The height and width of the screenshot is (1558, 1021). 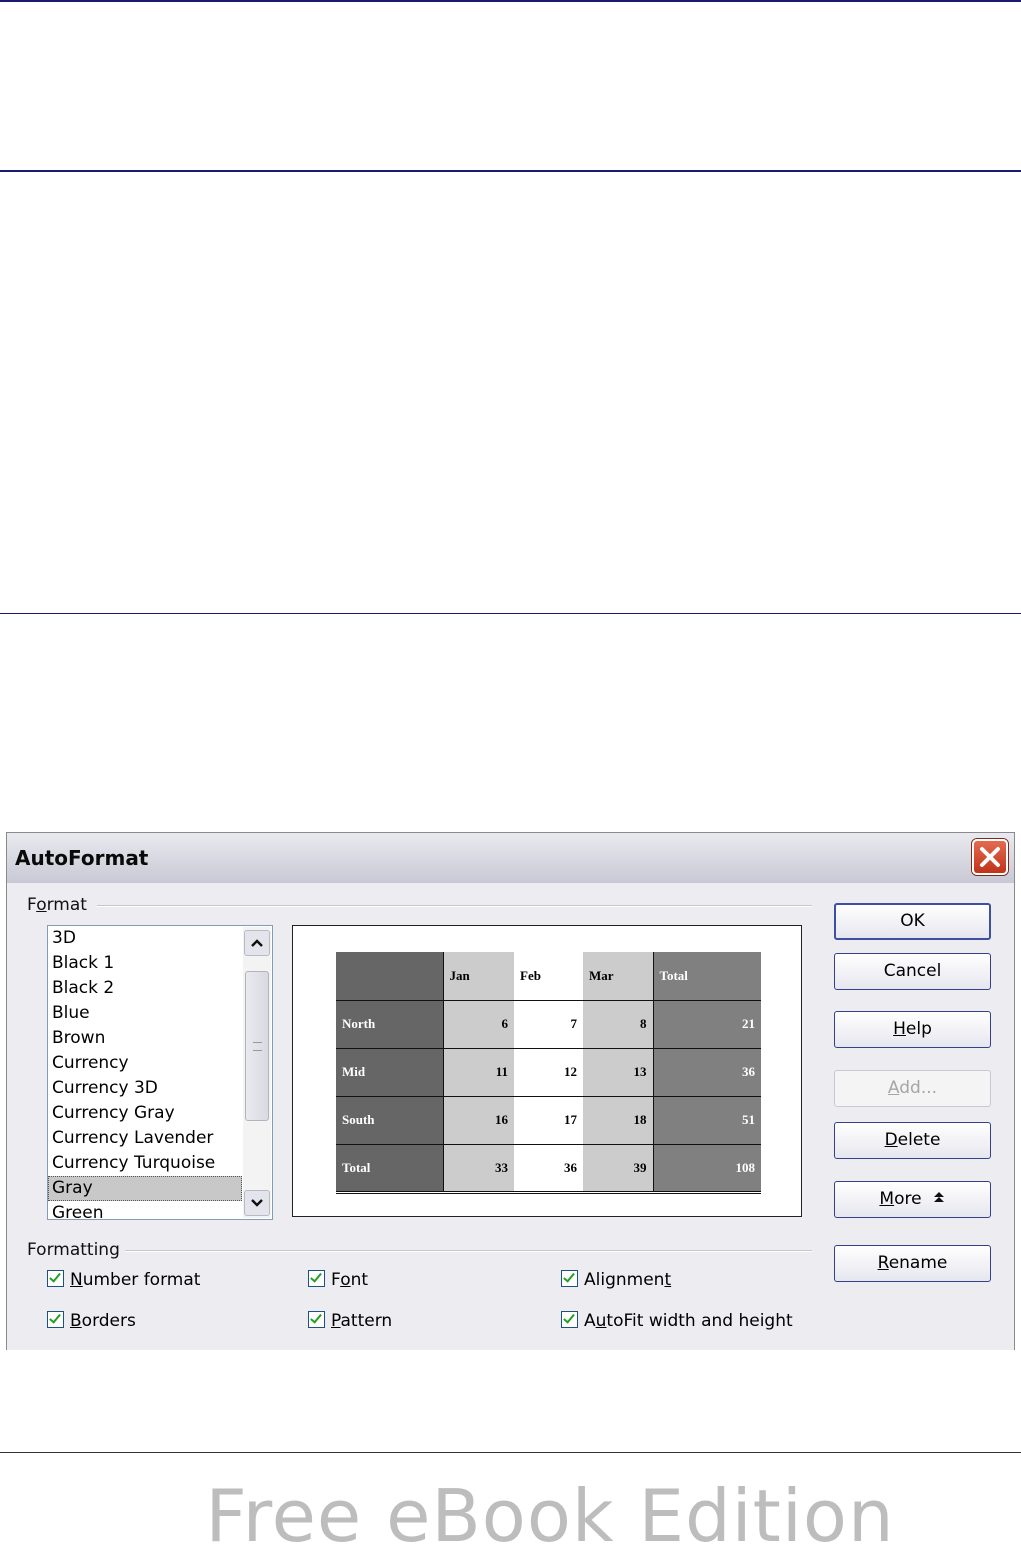 What do you see at coordinates (478, 976) in the screenshot?
I see `preview-cell: Jan` at bounding box center [478, 976].